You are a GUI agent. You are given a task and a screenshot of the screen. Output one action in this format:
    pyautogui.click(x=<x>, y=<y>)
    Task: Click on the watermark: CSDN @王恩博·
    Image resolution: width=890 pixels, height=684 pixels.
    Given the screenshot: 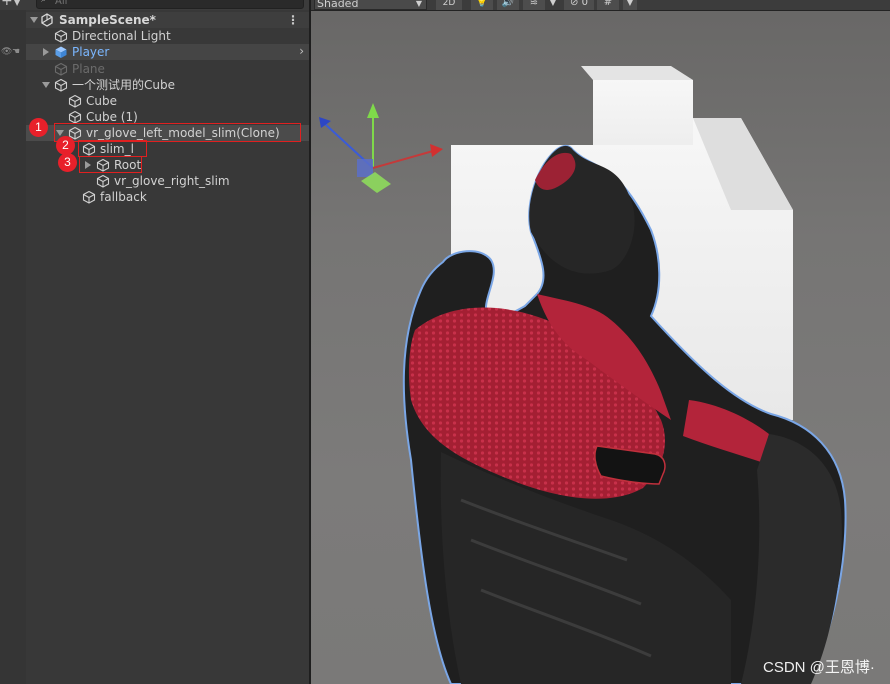 What is the action you would take?
    pyautogui.click(x=819, y=667)
    